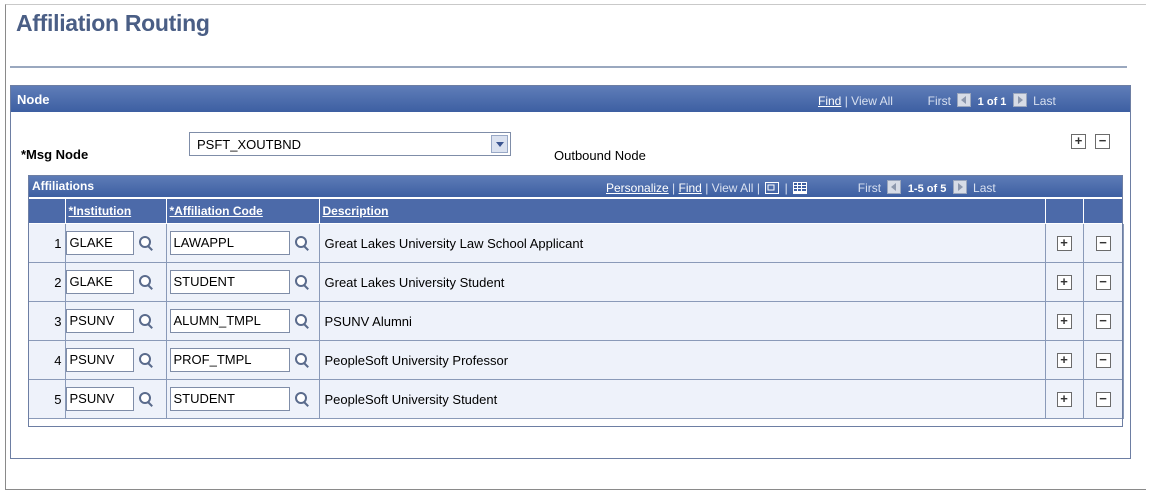 Image resolution: width=1149 pixels, height=493 pixels. What do you see at coordinates (872, 101) in the screenshot?
I see `node-view-all: View All` at bounding box center [872, 101].